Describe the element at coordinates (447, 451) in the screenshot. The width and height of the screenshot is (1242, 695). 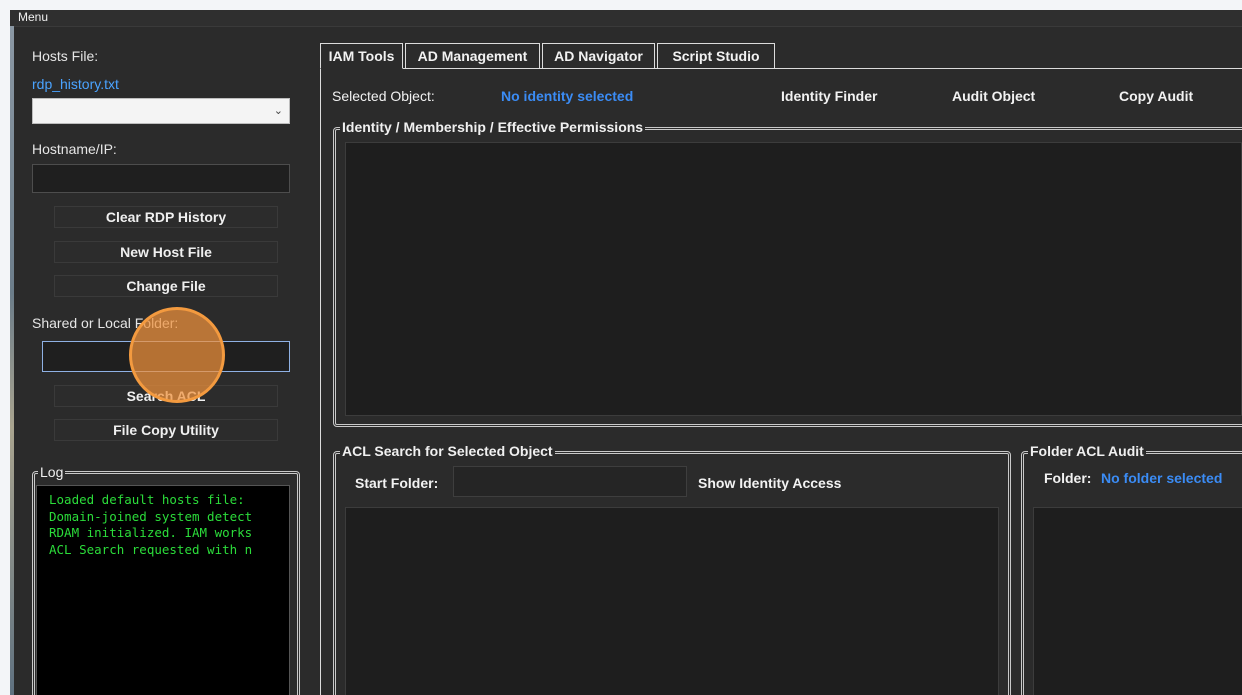
I see `acl-group-title: ACL Search for Selected Object` at that location.